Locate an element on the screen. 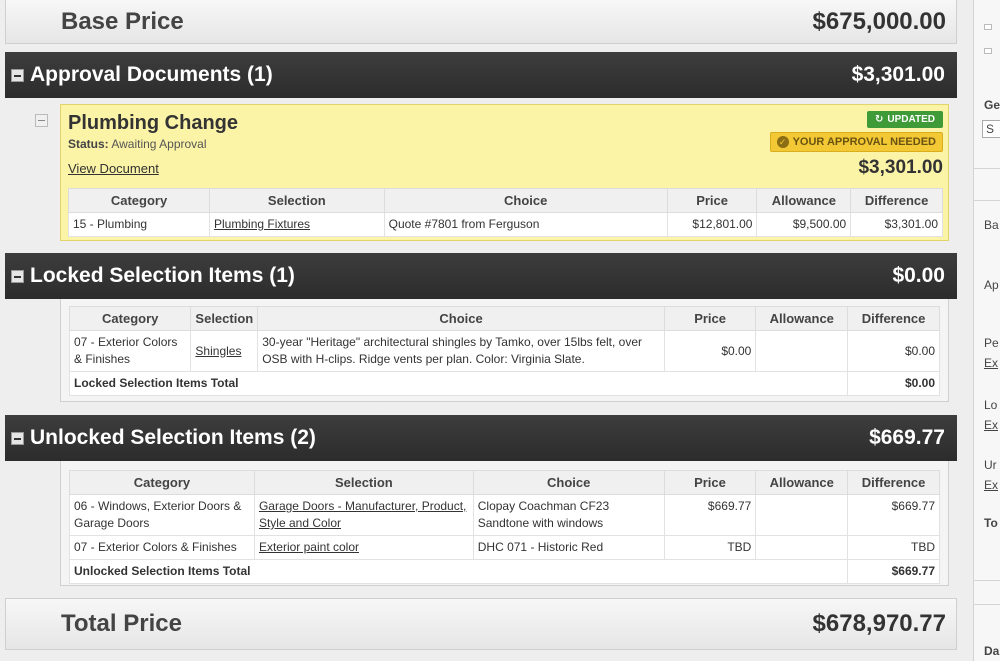 This screenshot has width=1000, height=661. total-price-bar: Total Price $678,970.77 is located at coordinates (481, 624).